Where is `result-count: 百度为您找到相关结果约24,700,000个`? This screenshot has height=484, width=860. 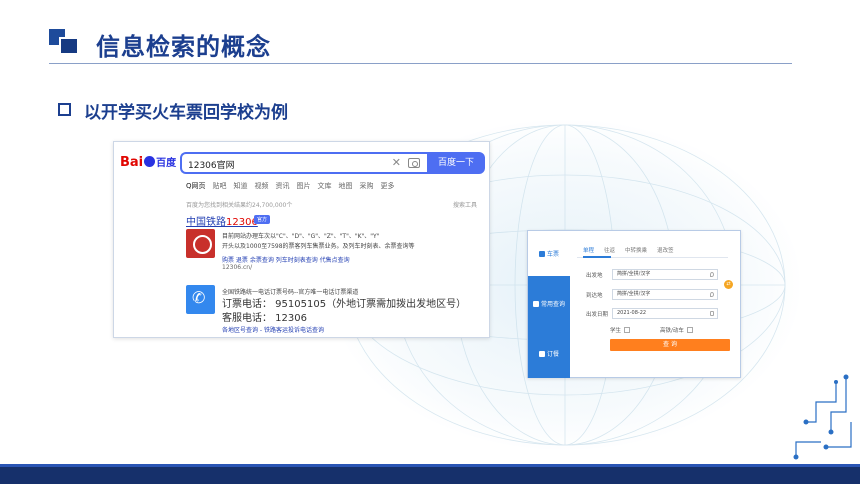 result-count: 百度为您找到相关结果约24,700,000个 is located at coordinates (239, 205).